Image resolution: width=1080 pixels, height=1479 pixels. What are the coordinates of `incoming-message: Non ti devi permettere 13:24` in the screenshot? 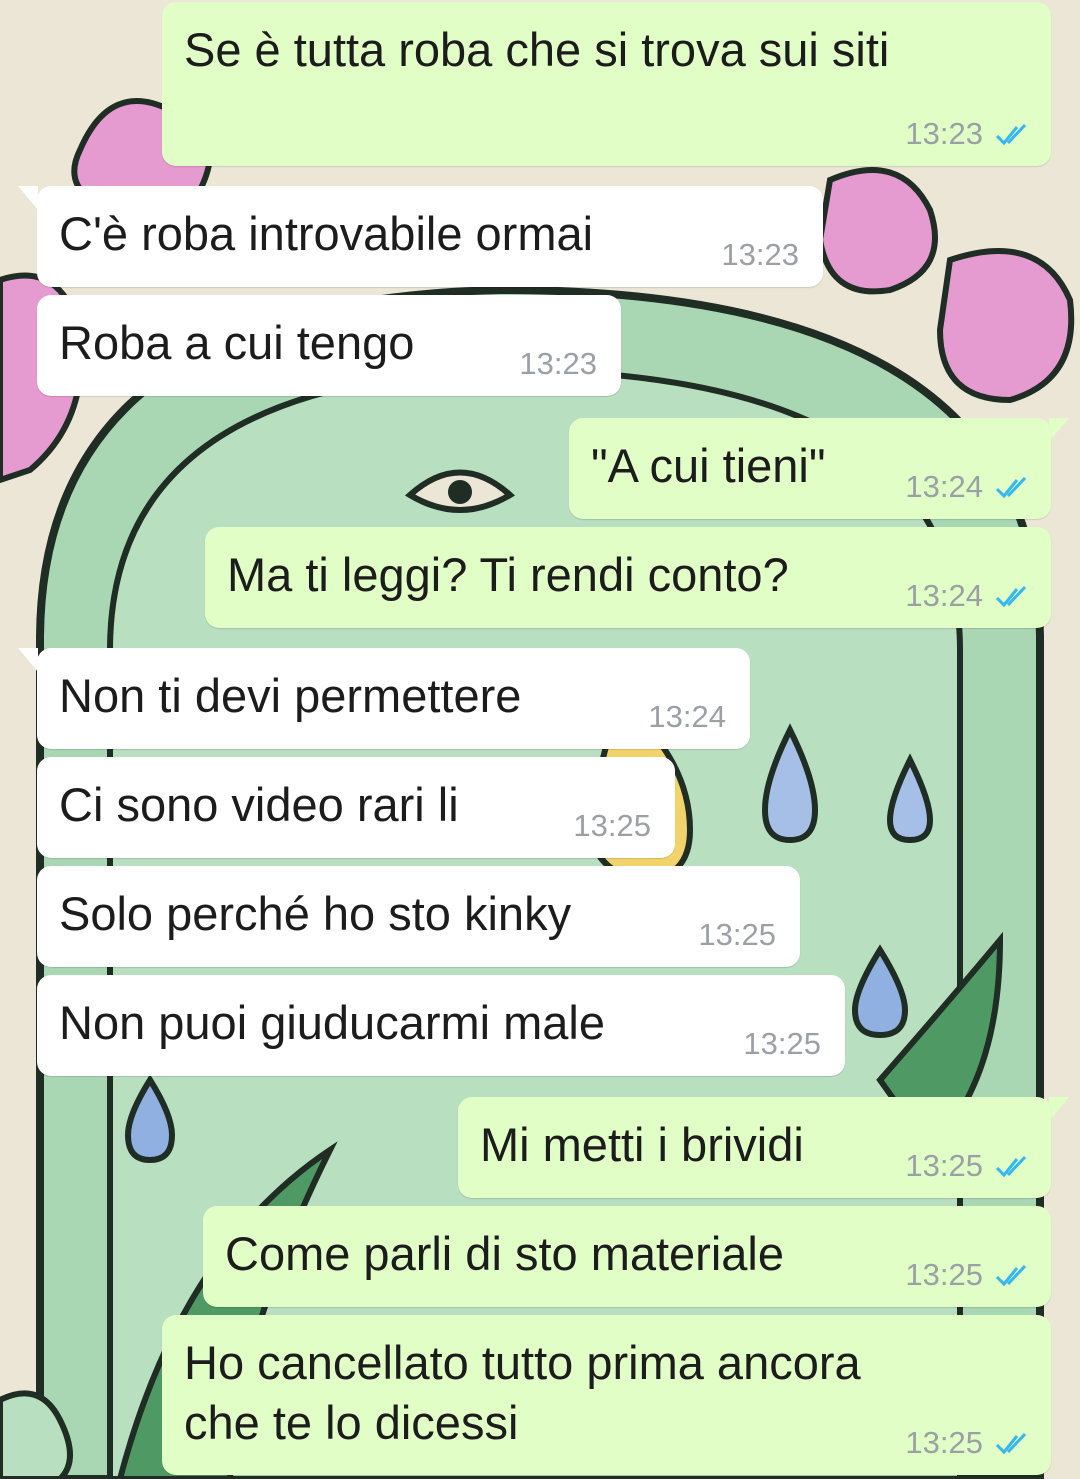 It's located at (393, 698).